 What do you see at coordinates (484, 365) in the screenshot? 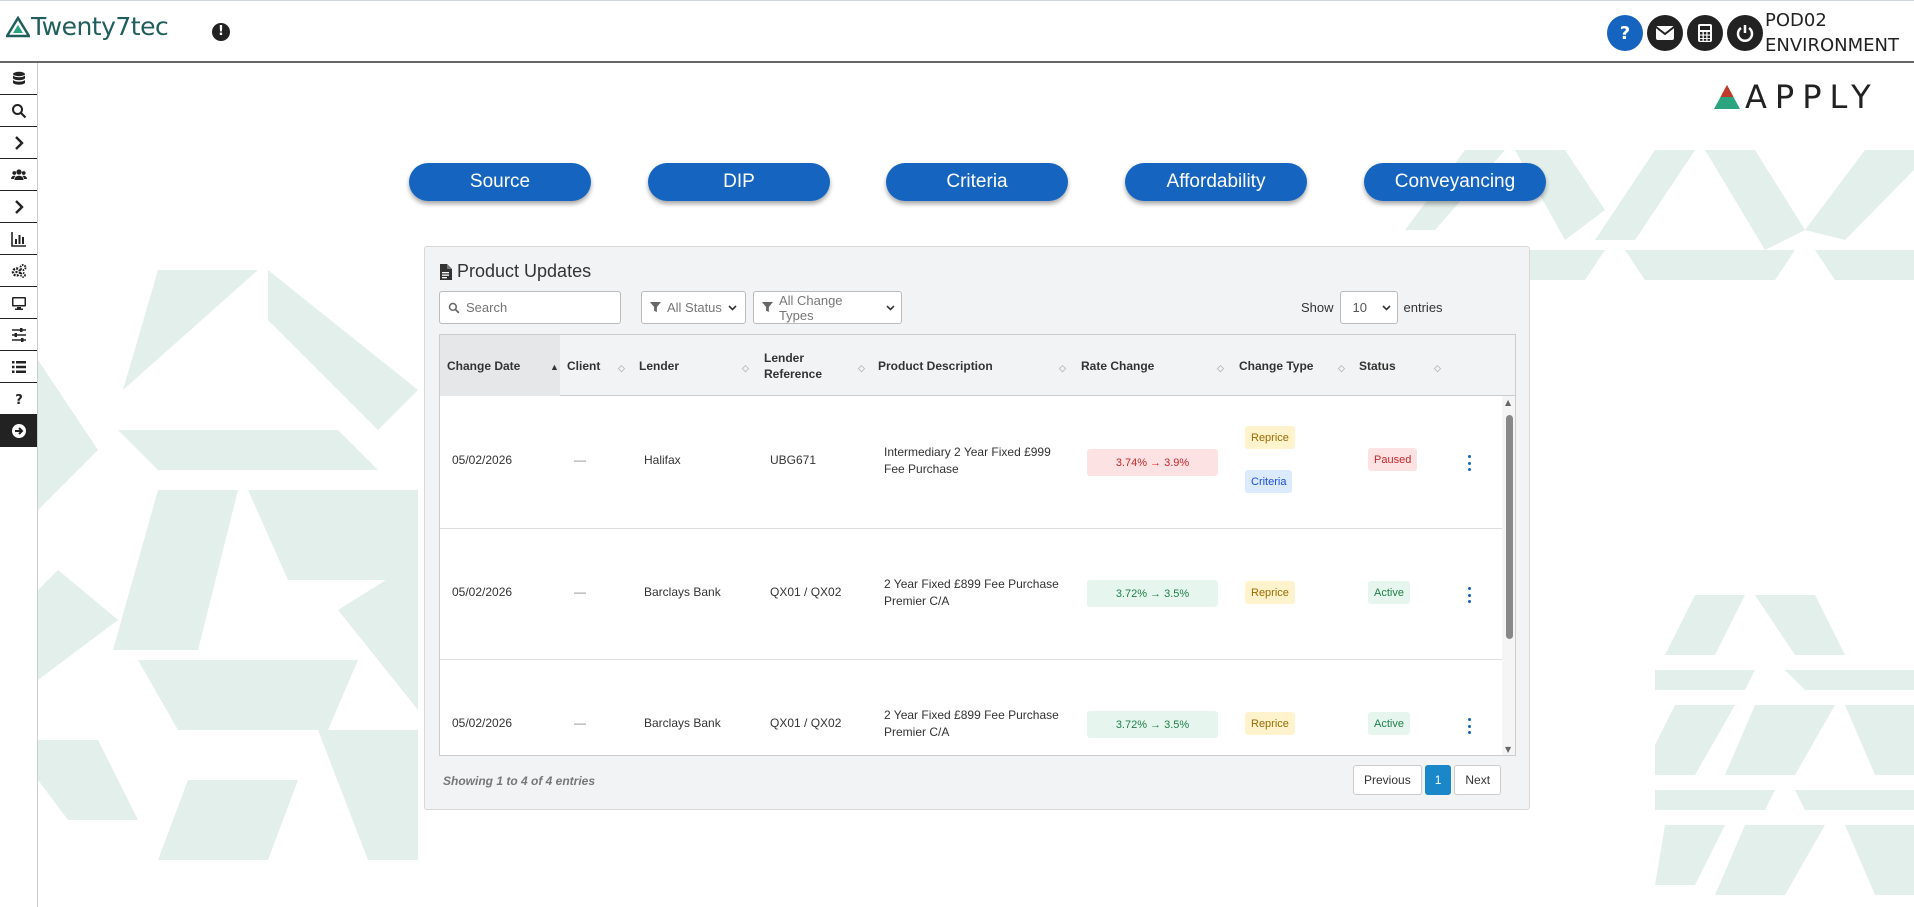
I see `column-label: Change Date` at bounding box center [484, 365].